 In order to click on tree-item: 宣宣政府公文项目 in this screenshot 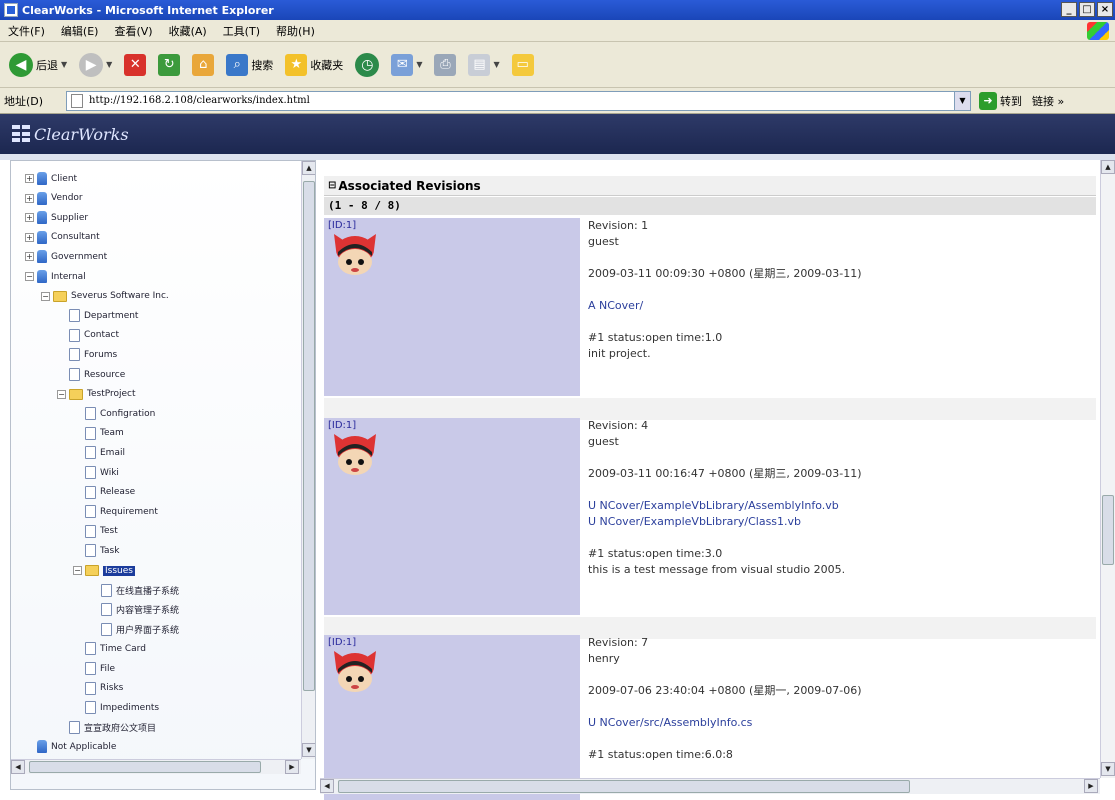, I will do `click(112, 727)`.